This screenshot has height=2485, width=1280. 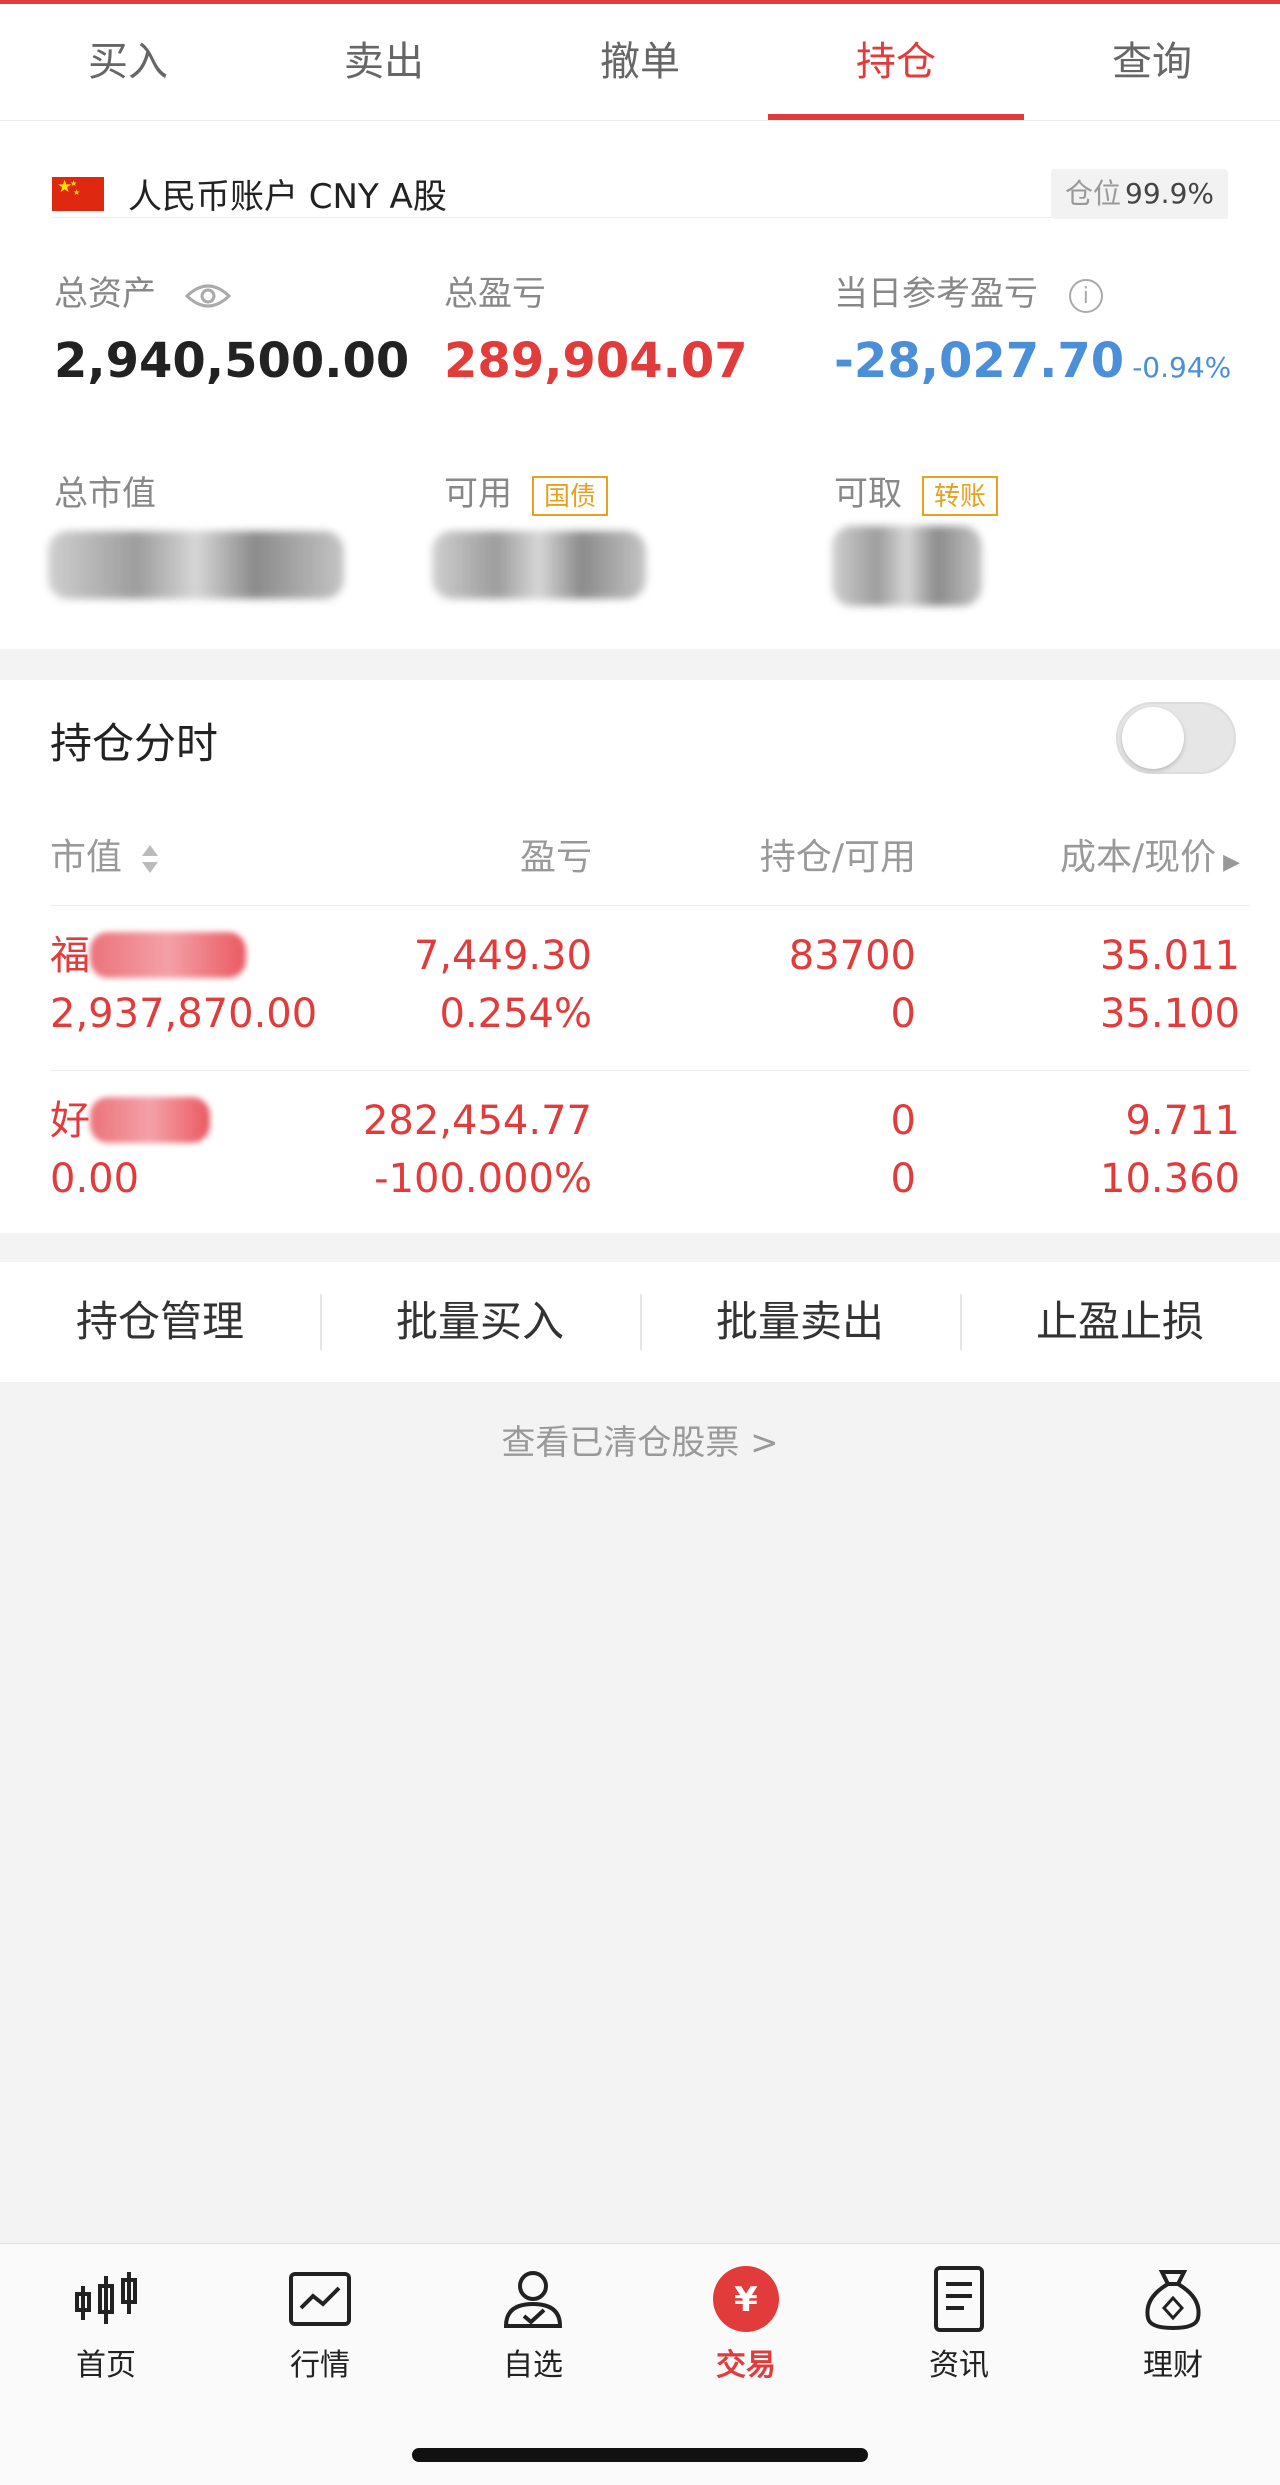 I want to click on row2-price: 10.360, so click(x=1170, y=1179).